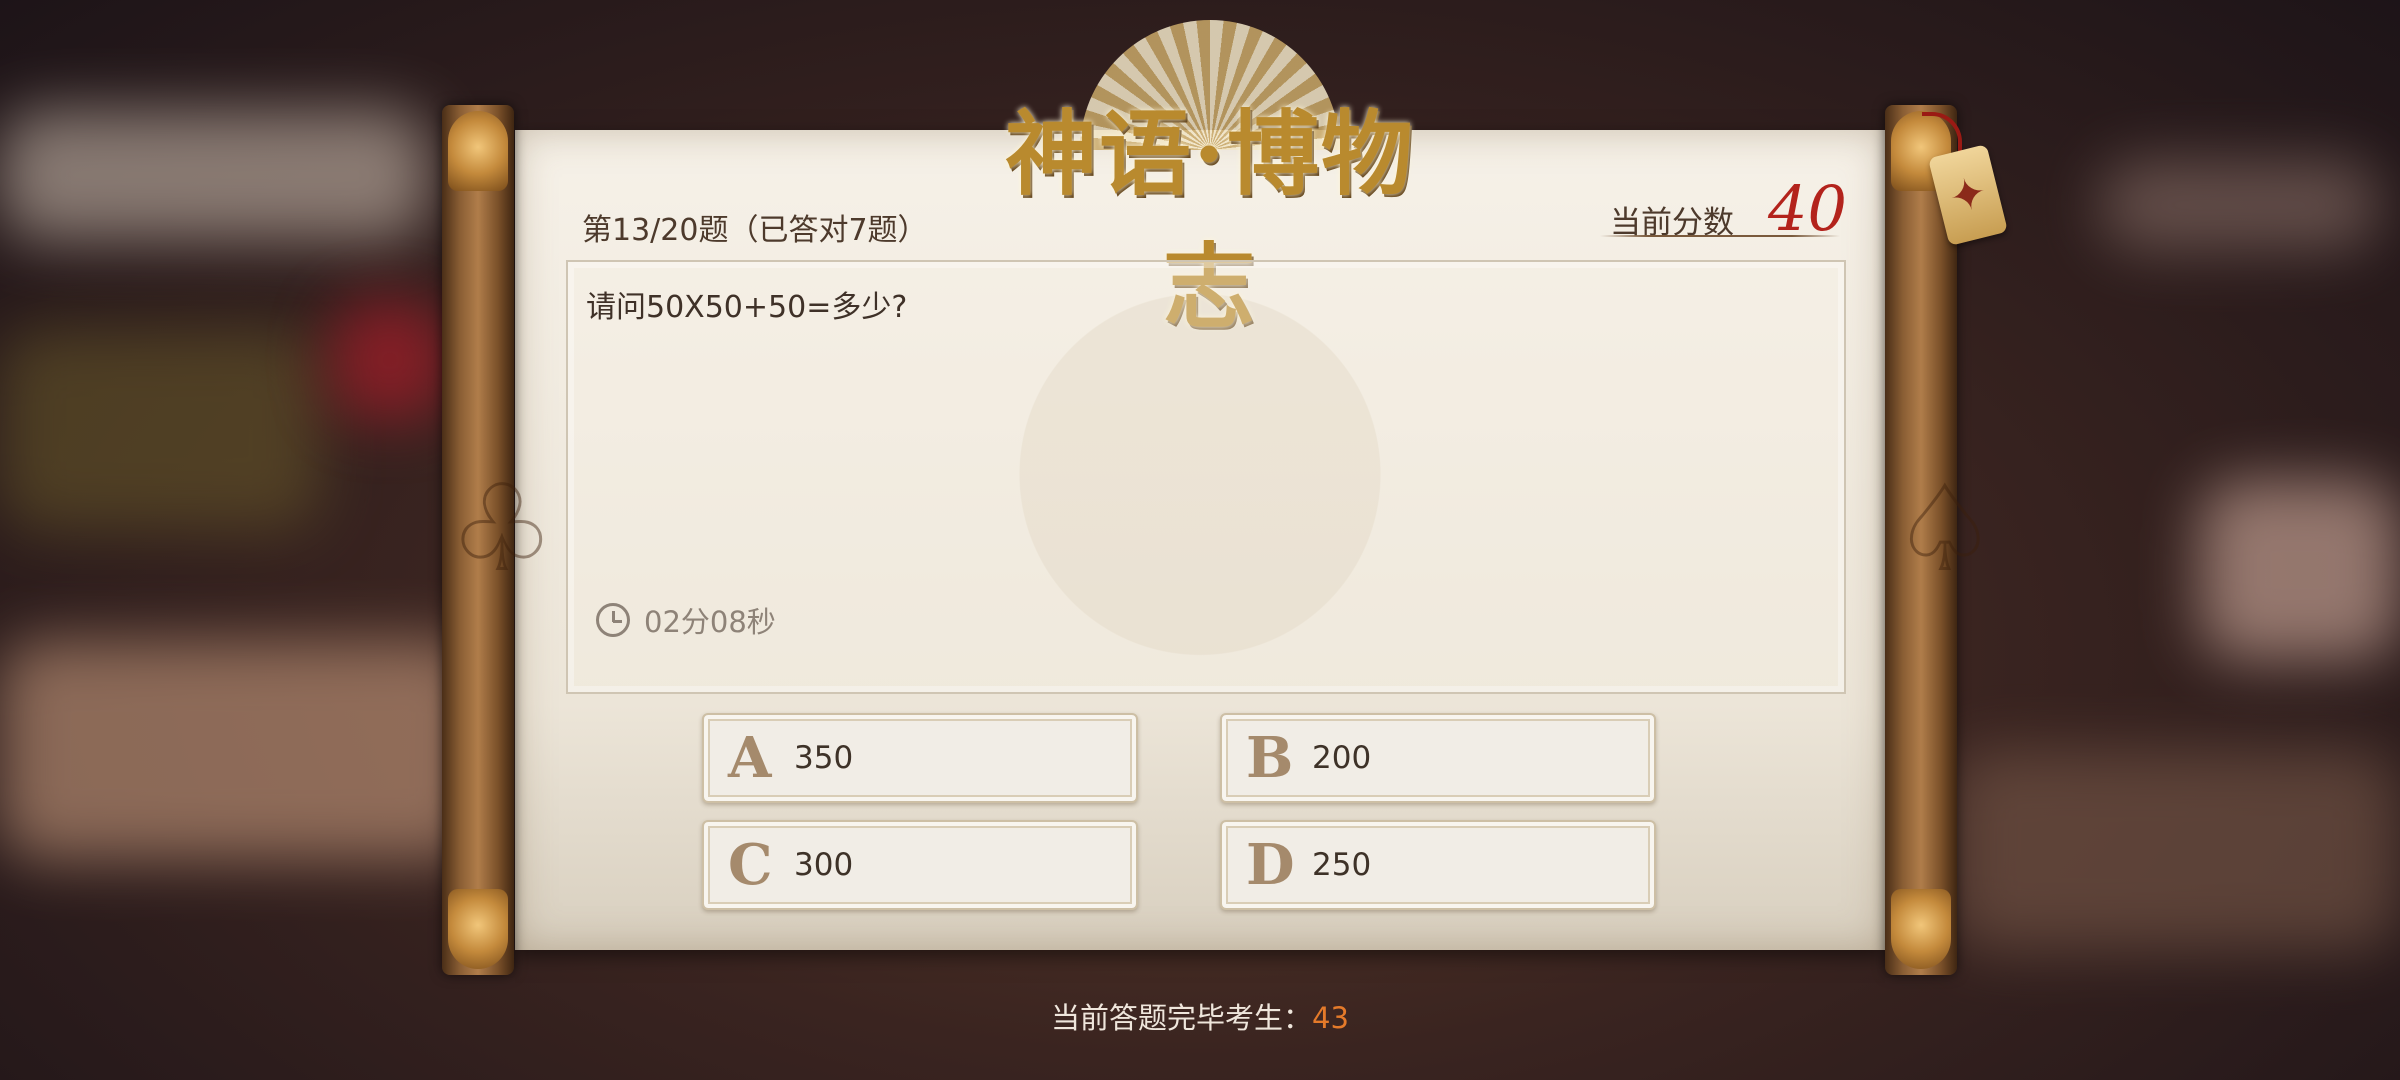 The width and height of the screenshot is (2400, 1080). I want to click on option-letter: B, so click(1270, 758).